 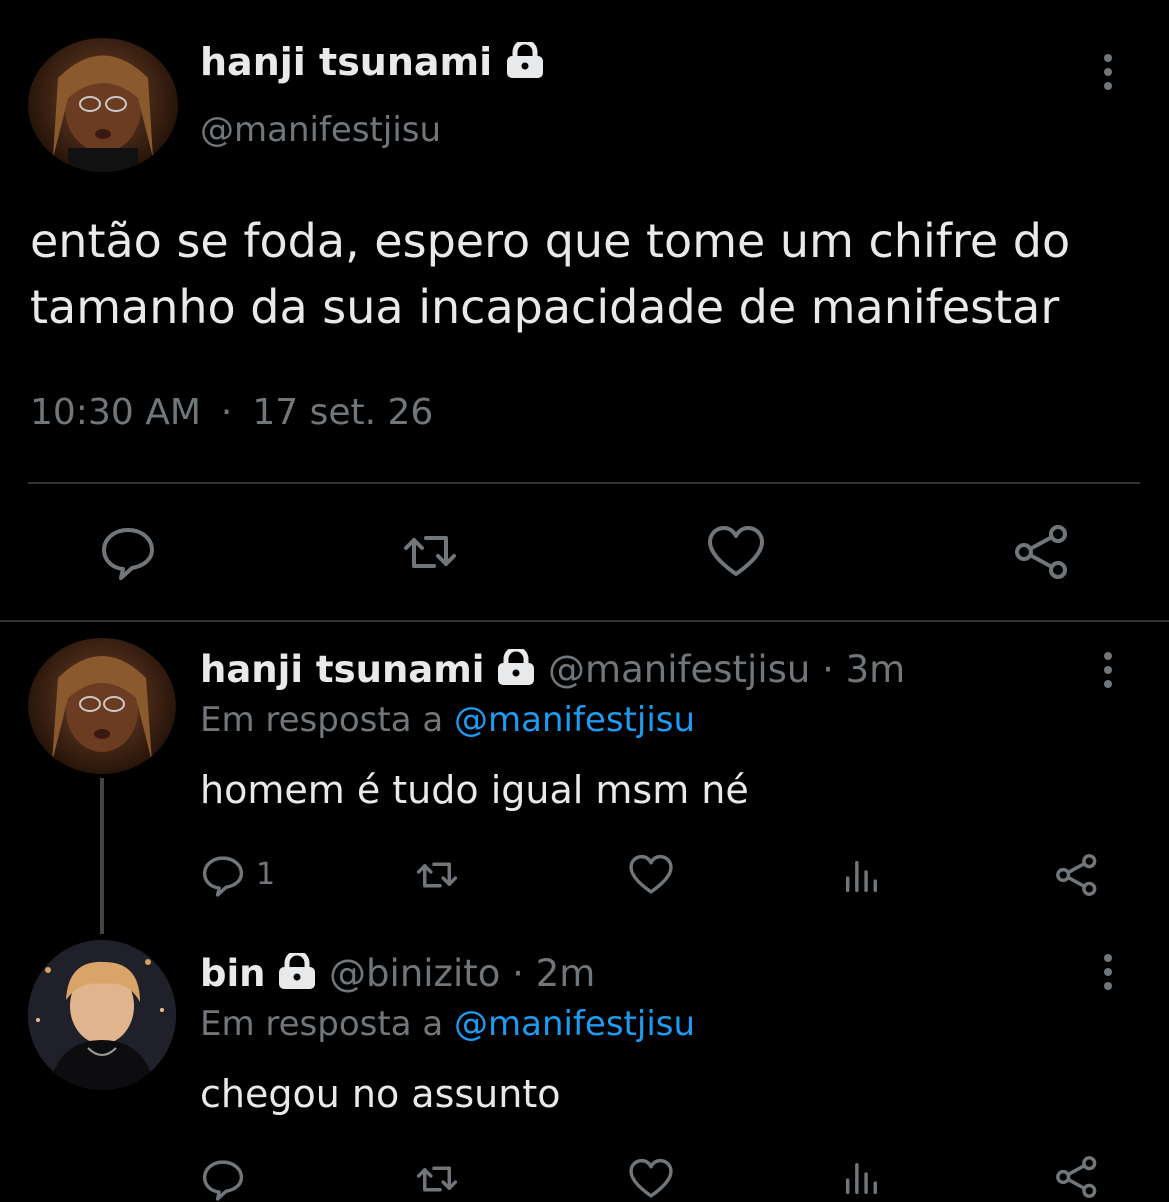 I want to click on tweet-date: 17 set. 26, so click(x=343, y=412).